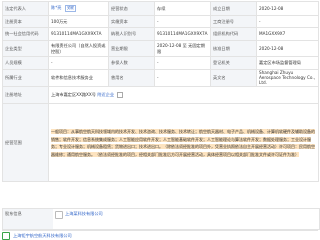 The width and height of the screenshot is (320, 240). Describe the element at coordinates (25, 142) in the screenshot. I see `scope-label: 经营范围` at that location.